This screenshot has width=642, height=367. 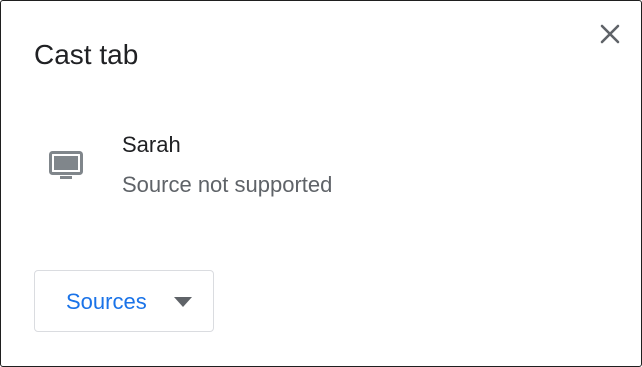 I want to click on sources-button-label: Sources, so click(x=106, y=301).